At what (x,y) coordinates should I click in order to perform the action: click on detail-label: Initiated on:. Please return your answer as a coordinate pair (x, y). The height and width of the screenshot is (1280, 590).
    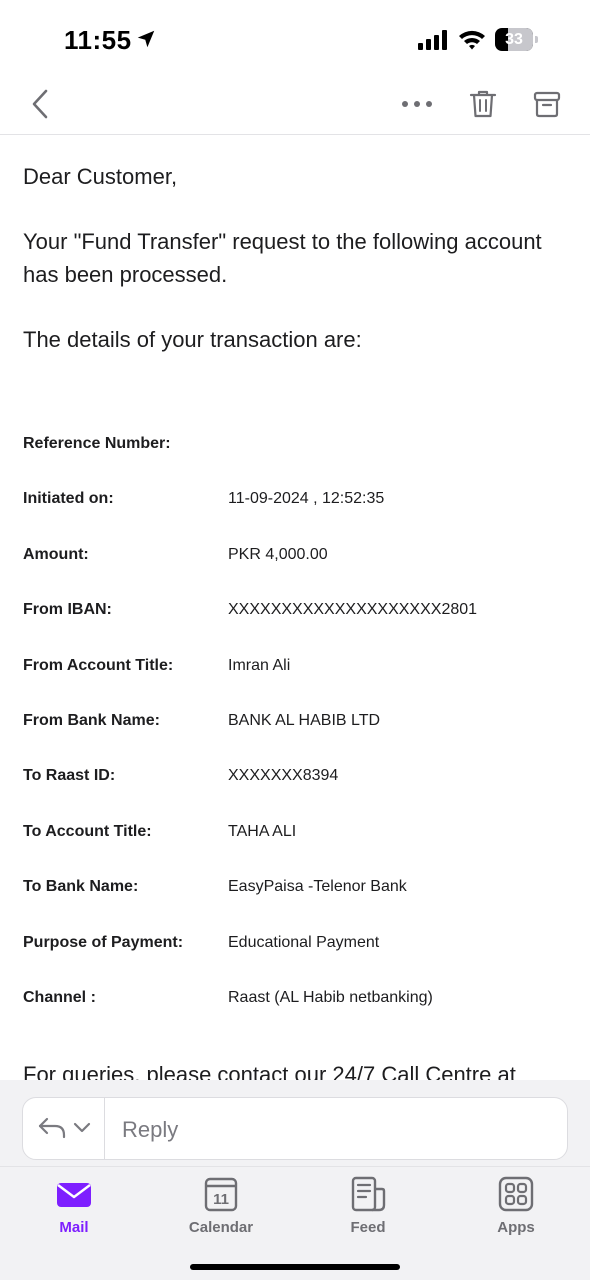
    Looking at the image, I should click on (68, 498).